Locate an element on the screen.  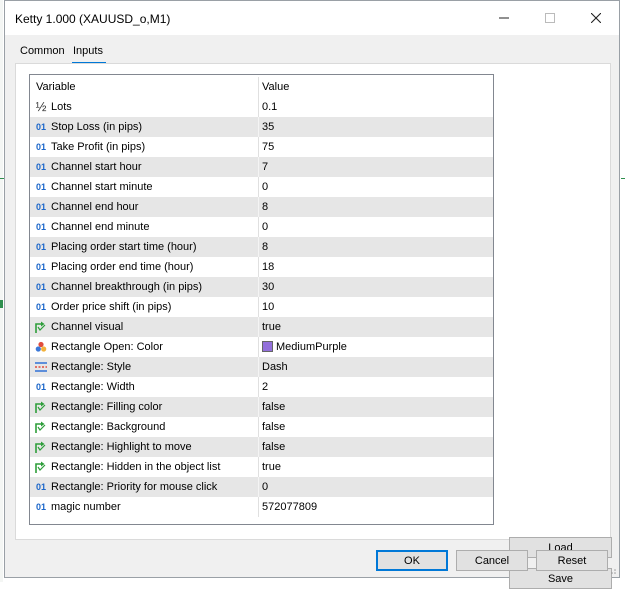
variable-cell: 01 Placing order start time (hour) is located at coordinates (144, 247).